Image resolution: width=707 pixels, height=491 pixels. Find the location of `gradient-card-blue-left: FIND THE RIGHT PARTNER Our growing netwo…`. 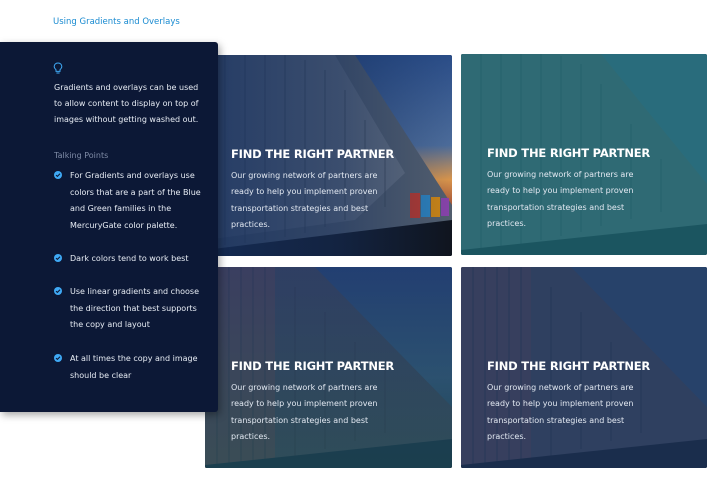

gradient-card-blue-left: FIND THE RIGHT PARTNER Our growing netwo… is located at coordinates (328, 155).